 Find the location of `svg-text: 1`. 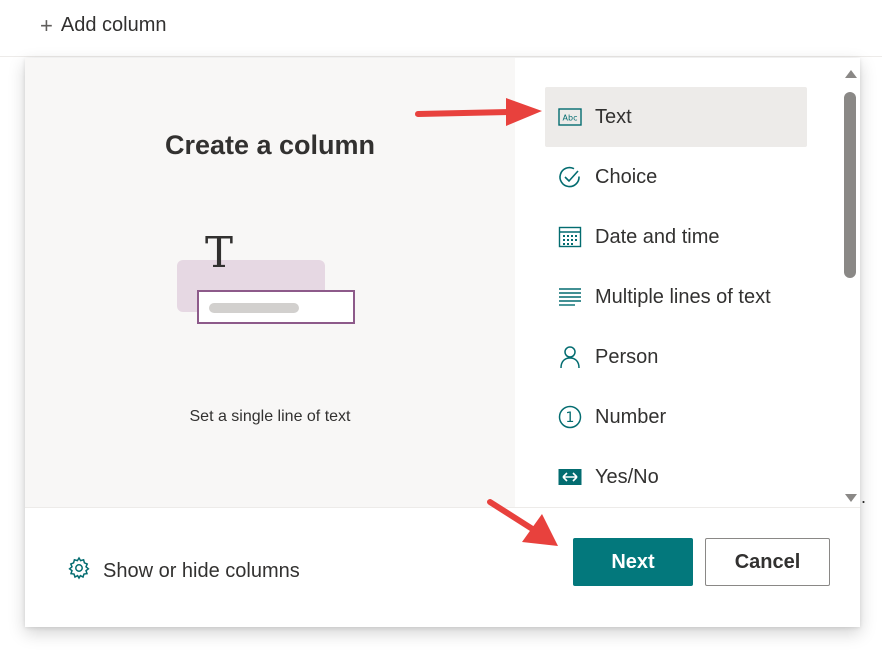

svg-text: 1 is located at coordinates (570, 418).